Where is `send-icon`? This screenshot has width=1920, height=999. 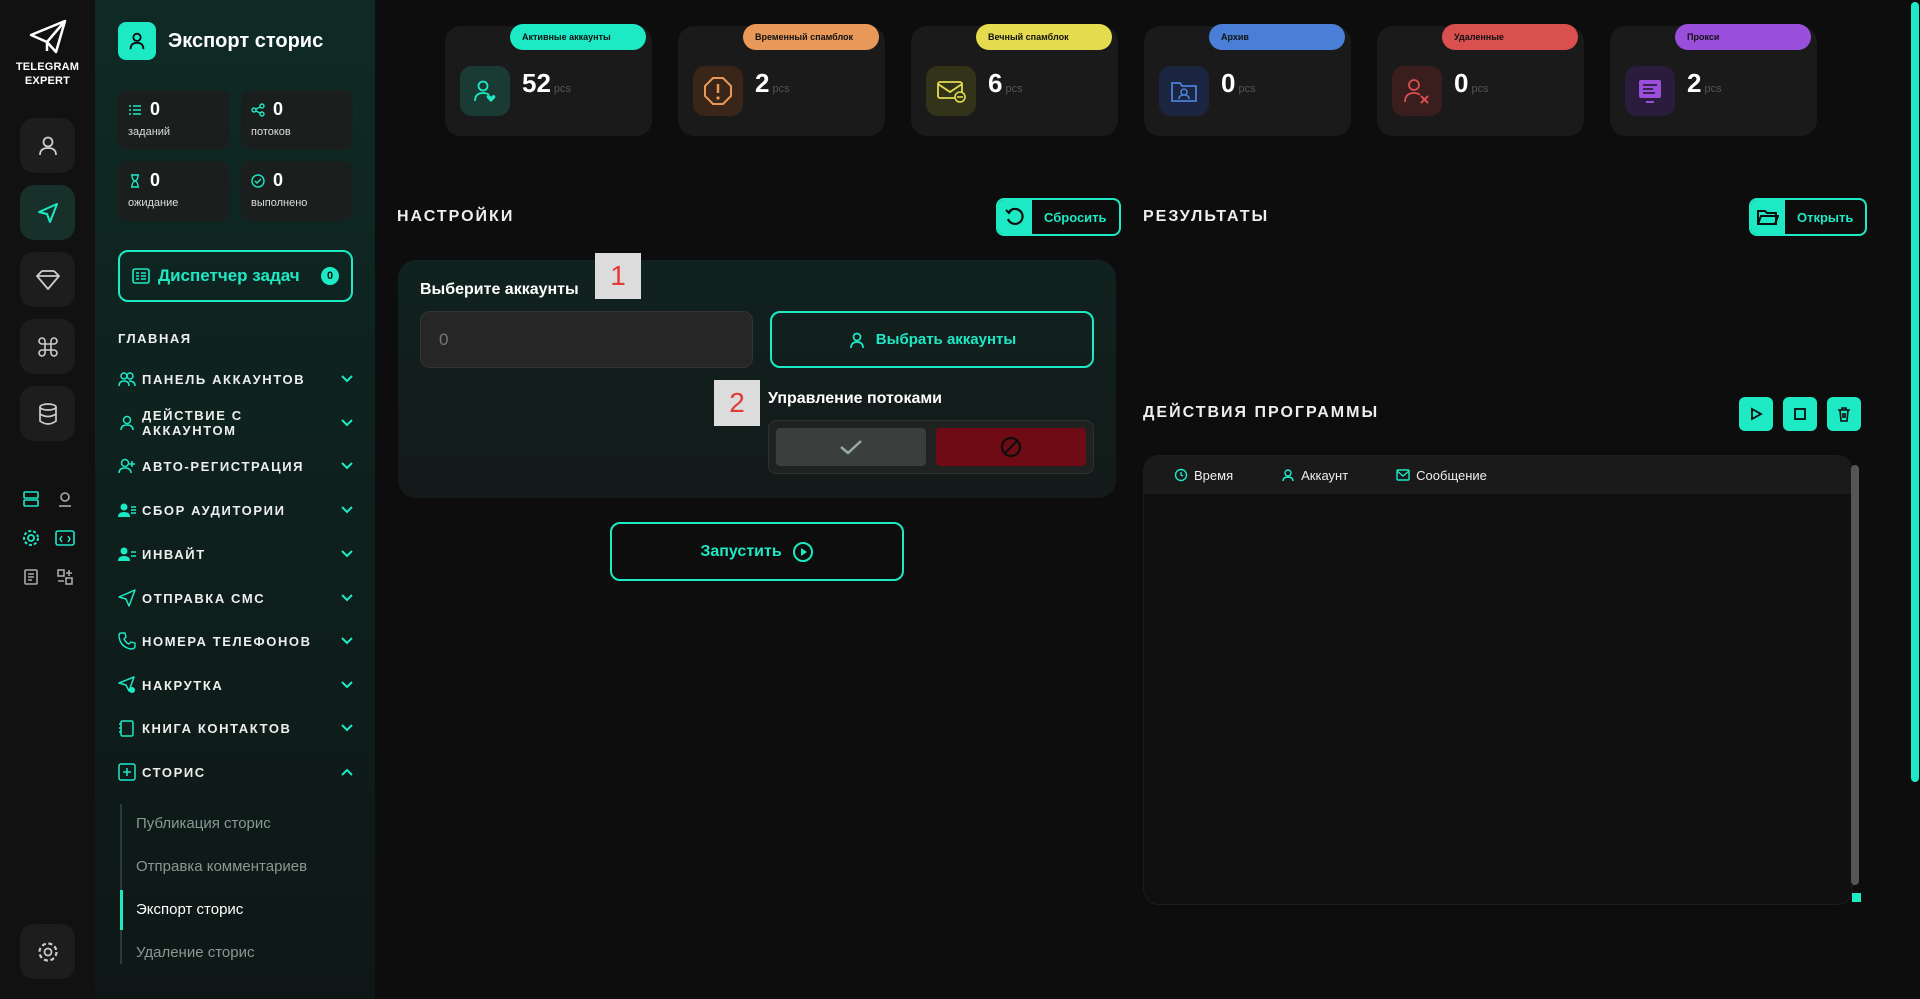 send-icon is located at coordinates (47, 212).